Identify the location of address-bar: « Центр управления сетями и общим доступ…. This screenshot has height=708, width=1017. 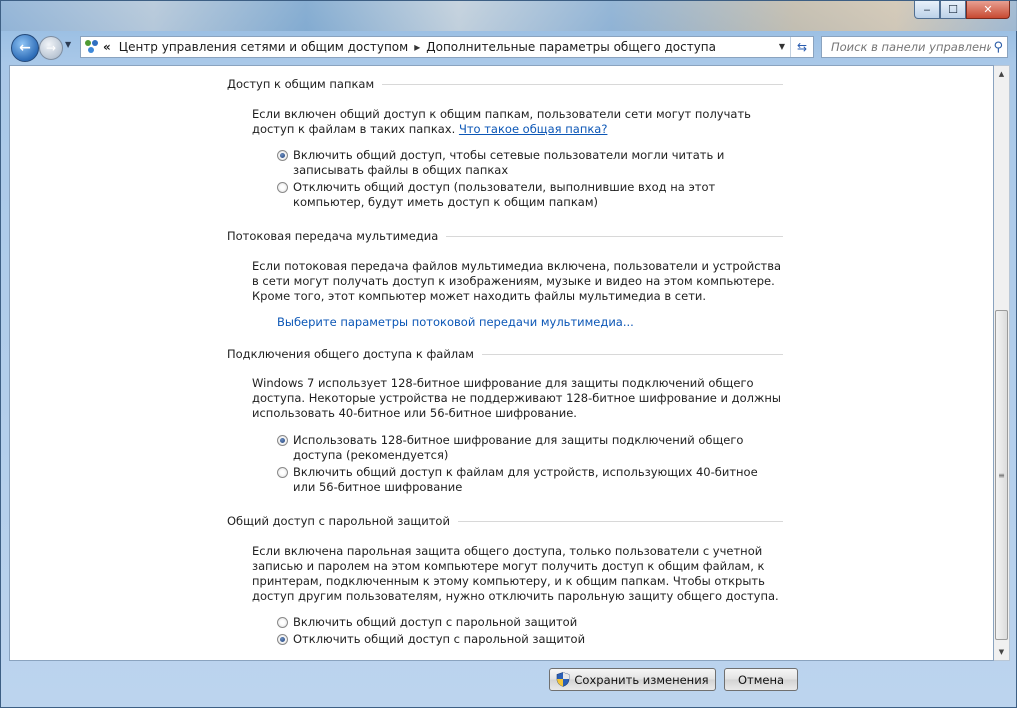
(447, 47).